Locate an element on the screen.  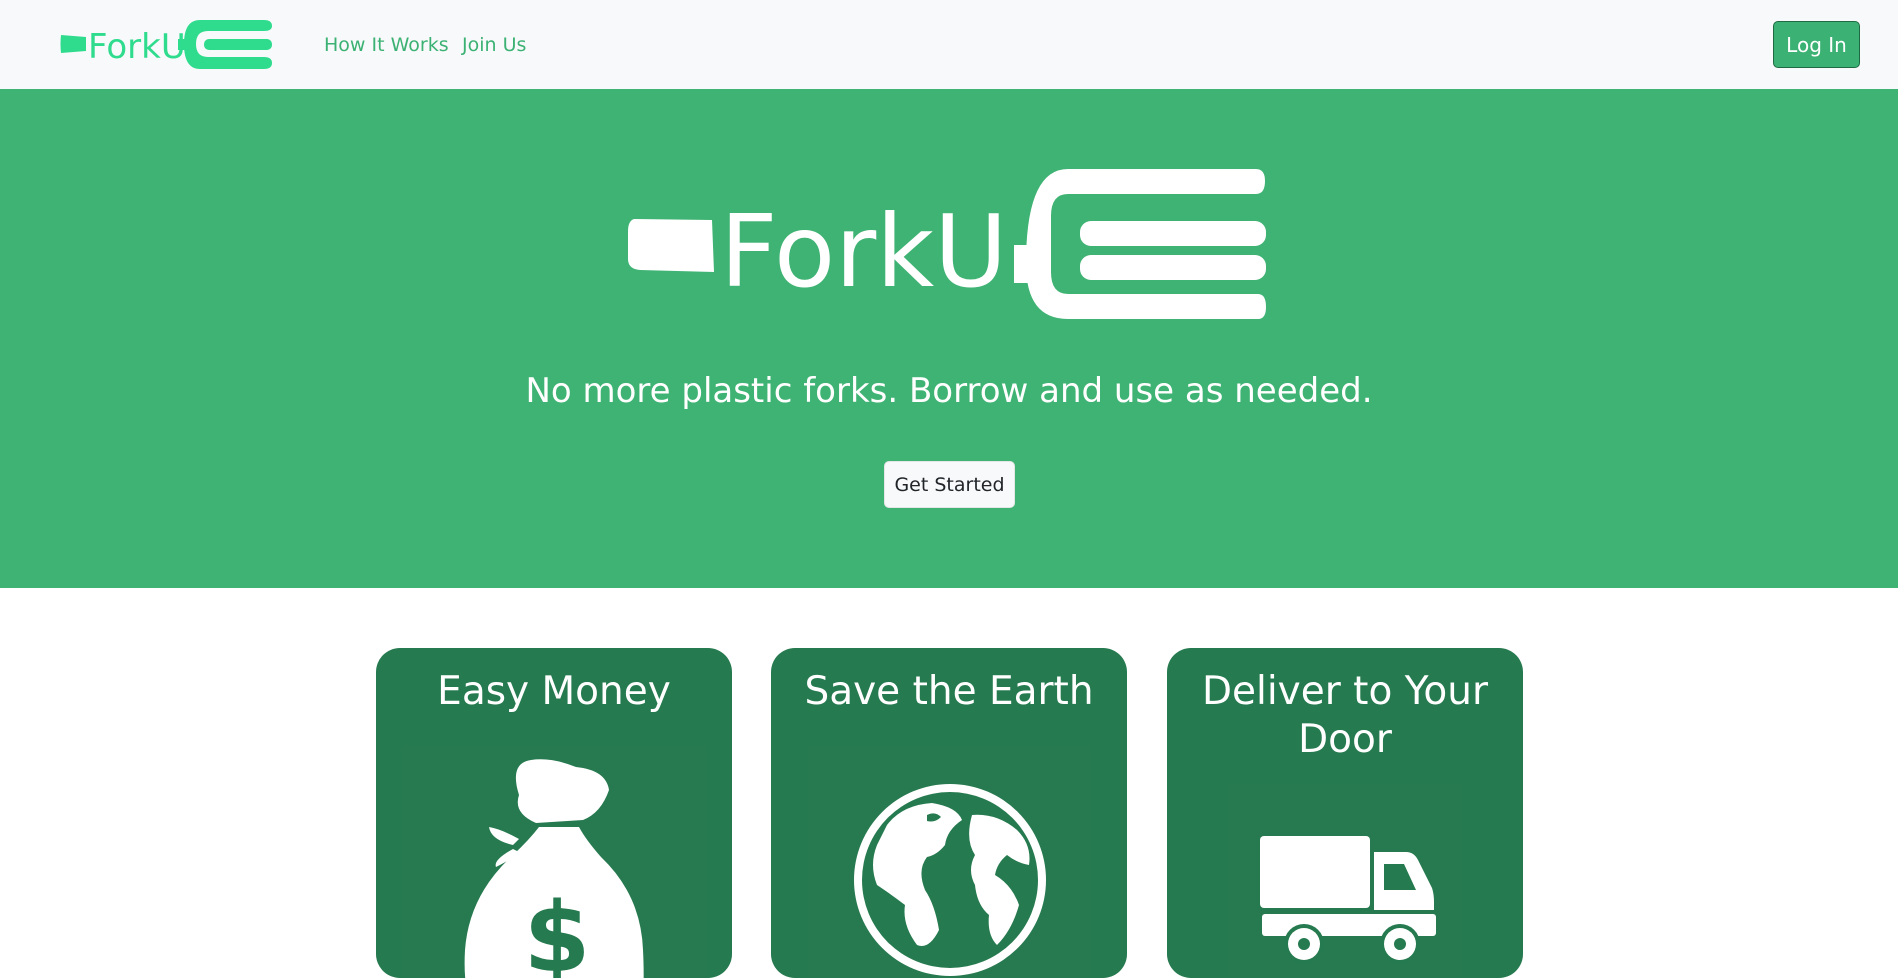
feature-card-easy-money: Easy Money $ is located at coordinates (554, 813).